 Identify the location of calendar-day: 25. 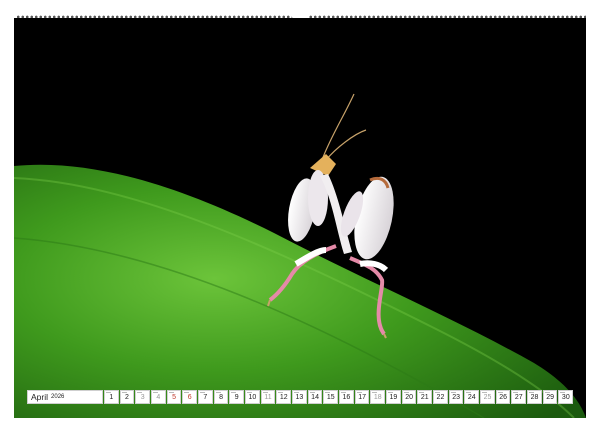
(487, 397).